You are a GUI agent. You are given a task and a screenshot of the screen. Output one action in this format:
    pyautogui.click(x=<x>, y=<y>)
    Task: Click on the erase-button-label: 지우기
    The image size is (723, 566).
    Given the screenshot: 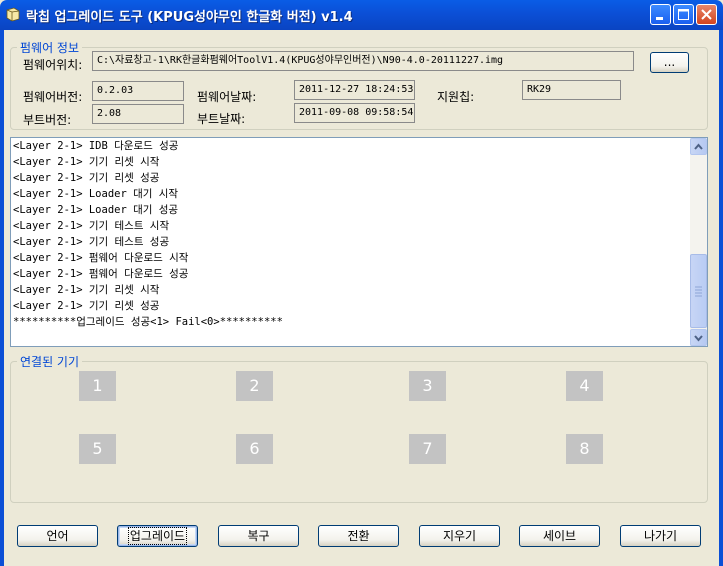 What is the action you would take?
    pyautogui.click(x=459, y=536)
    